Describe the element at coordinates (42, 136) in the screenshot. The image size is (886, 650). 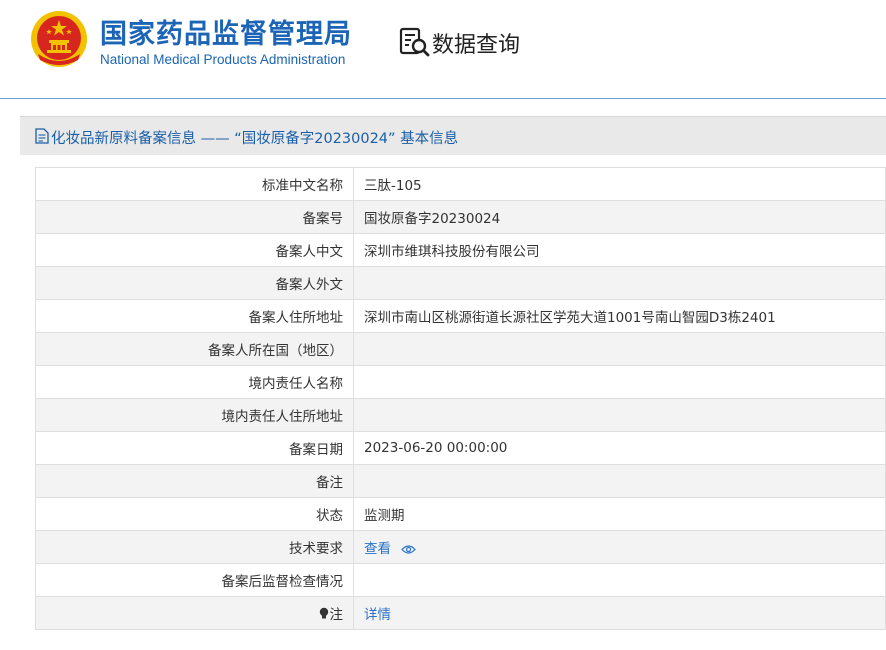
I see `document-icon` at that location.